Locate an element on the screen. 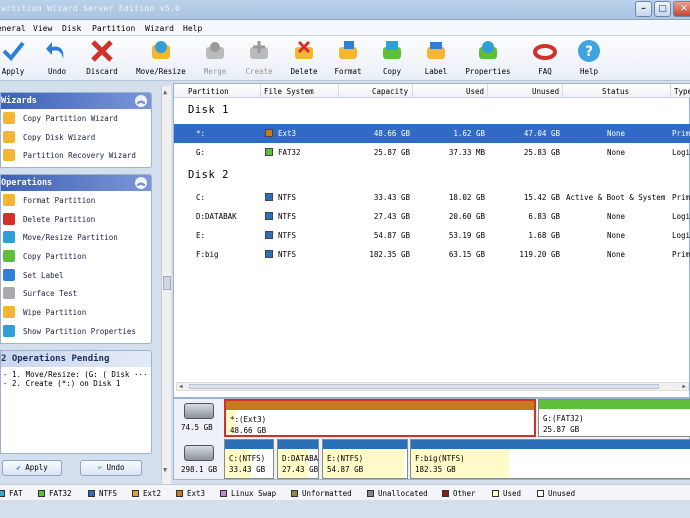 The height and width of the screenshot is (518, 690). delete-icon is located at coordinates (304, 49).